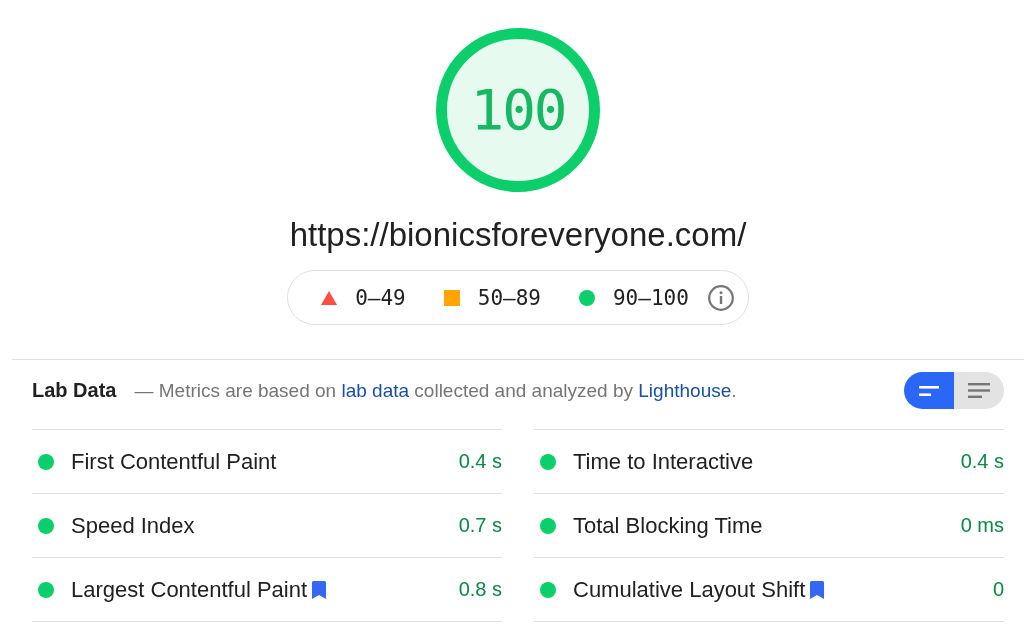  Describe the element at coordinates (982, 525) in the screenshot. I see `metric-value: 0 ms` at that location.